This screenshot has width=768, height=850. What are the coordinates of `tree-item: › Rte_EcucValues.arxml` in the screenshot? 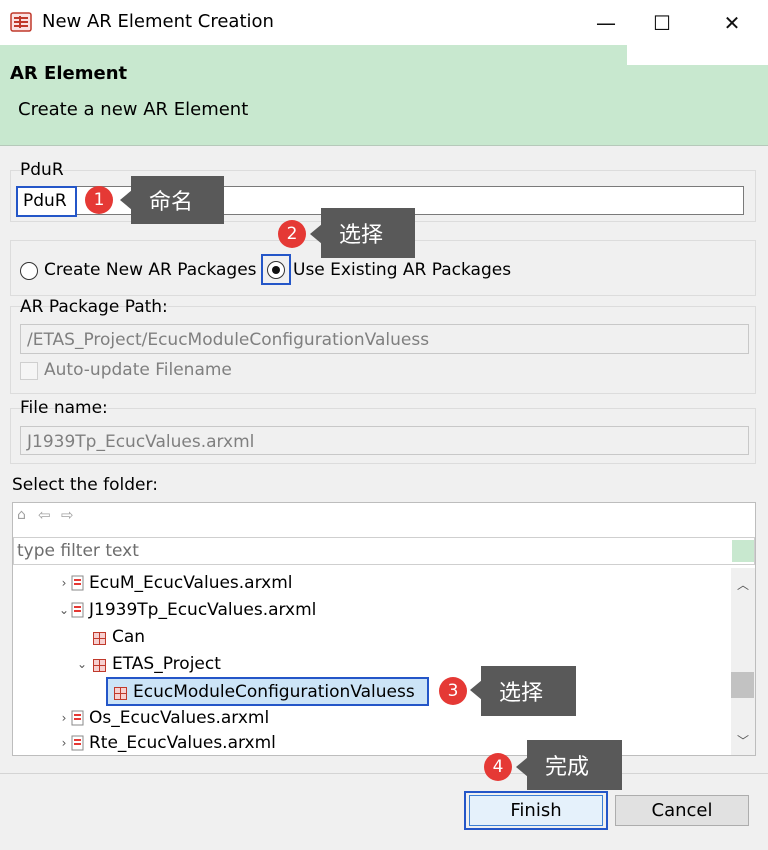 It's located at (166, 743).